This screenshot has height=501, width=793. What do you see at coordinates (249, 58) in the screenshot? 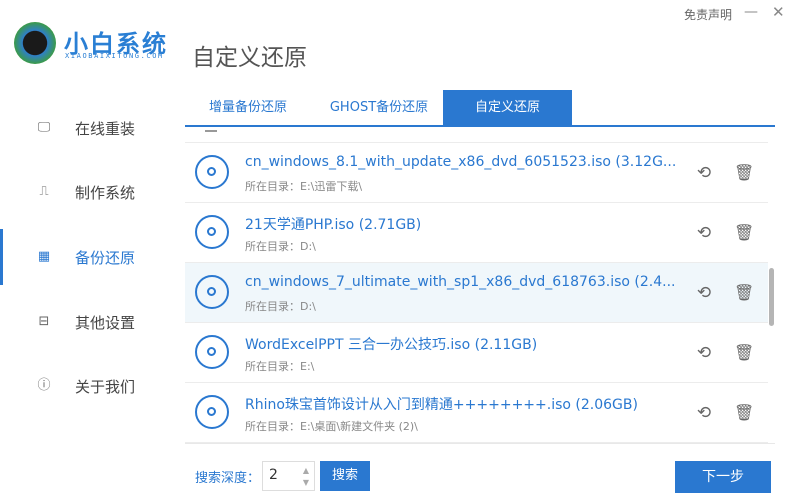
I see `page-title: 自定义还原` at bounding box center [249, 58].